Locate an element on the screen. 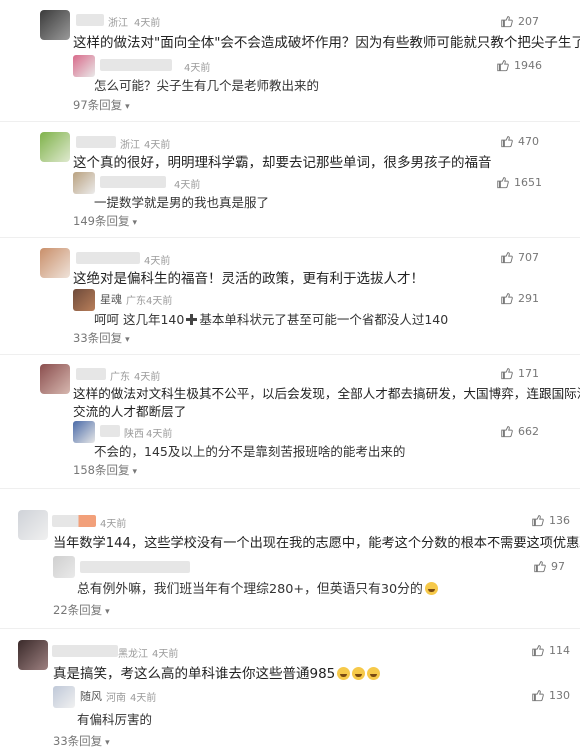 The image size is (580, 751). reply-location: 广东 is located at coordinates (136, 301).